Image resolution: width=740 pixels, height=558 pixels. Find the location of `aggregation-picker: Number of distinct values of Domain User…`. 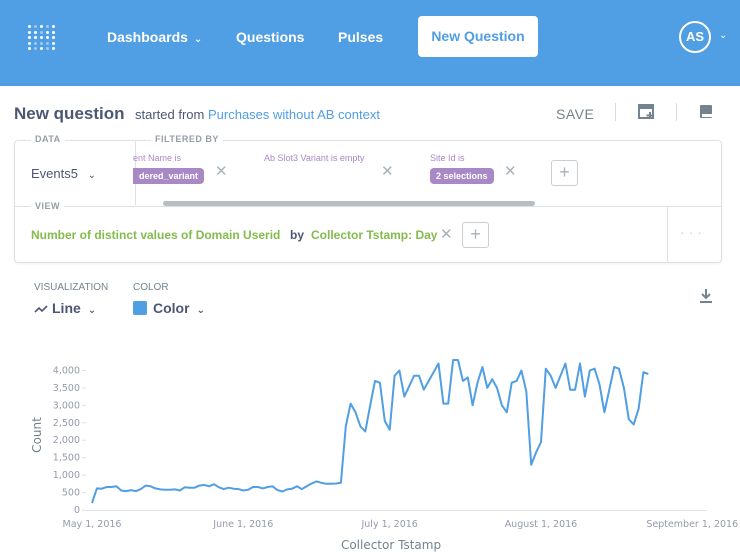

aggregation-picker: Number of distinct values of Domain User… is located at coordinates (155, 235).